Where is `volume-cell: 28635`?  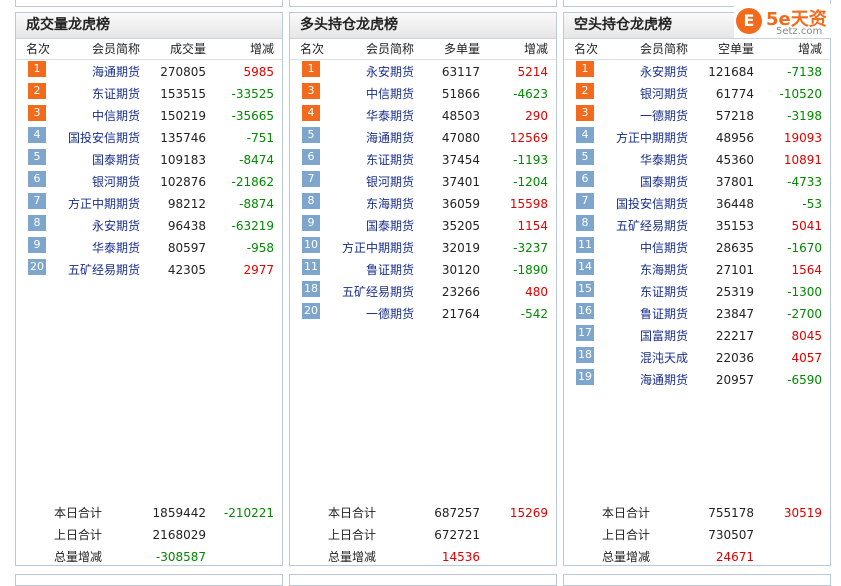 volume-cell: 28635 is located at coordinates (734, 248).